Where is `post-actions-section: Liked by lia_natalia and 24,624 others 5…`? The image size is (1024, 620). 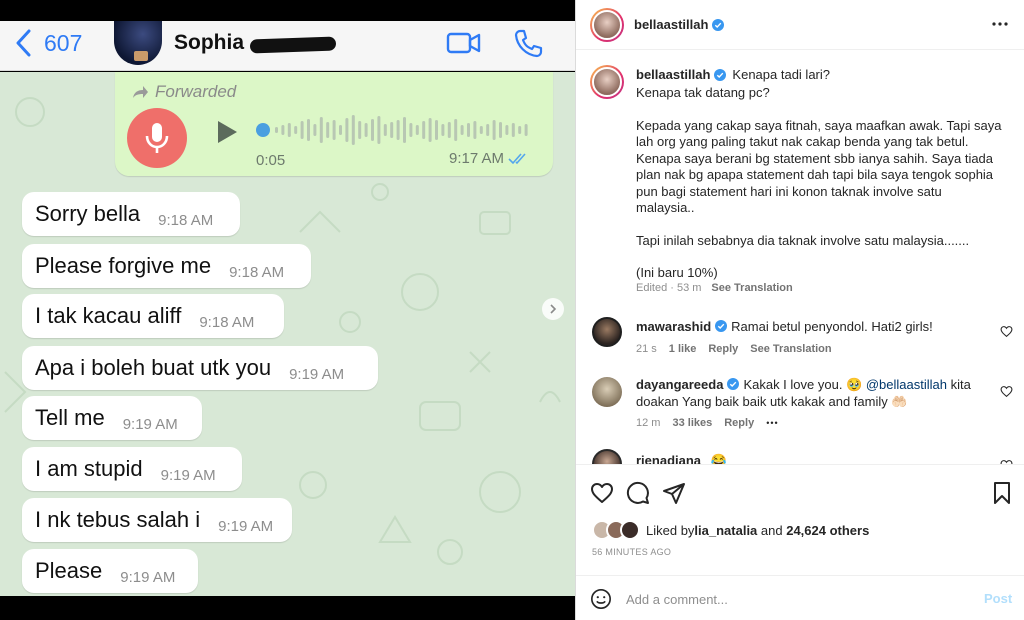
post-actions-section: Liked by lia_natalia and 24,624 others 5… is located at coordinates (800, 542).